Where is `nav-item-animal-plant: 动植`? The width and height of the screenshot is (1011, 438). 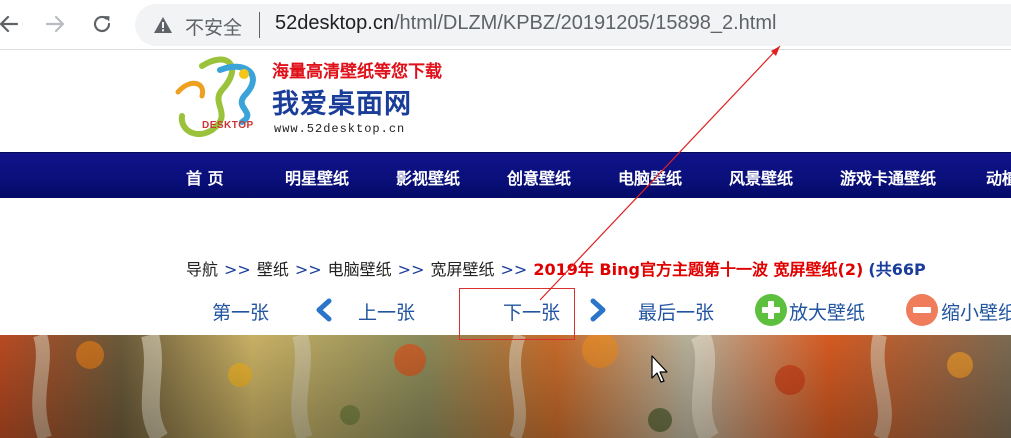 nav-item-animal-plant: 动植 is located at coordinates (998, 177).